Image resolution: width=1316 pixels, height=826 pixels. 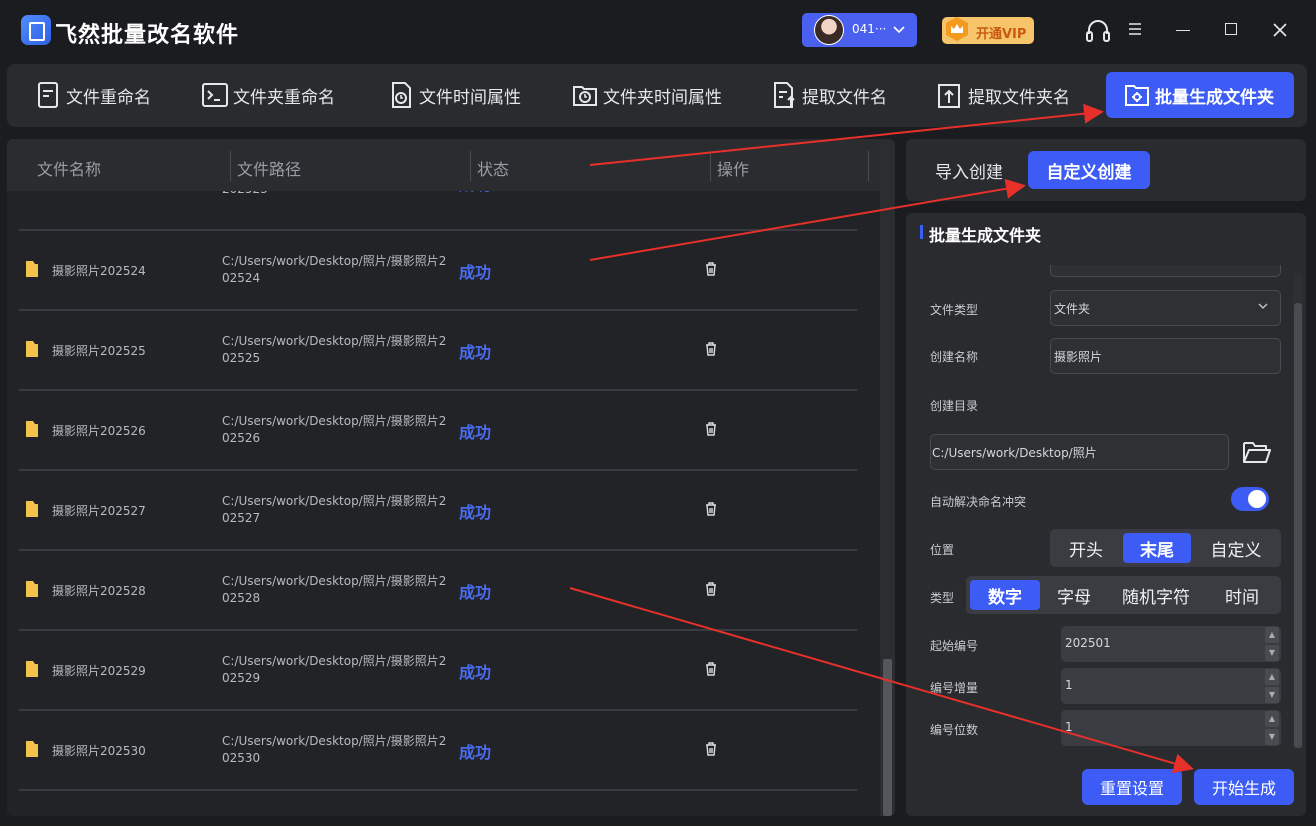 What do you see at coordinates (844, 97) in the screenshot?
I see `tab-label: 提取文件名` at bounding box center [844, 97].